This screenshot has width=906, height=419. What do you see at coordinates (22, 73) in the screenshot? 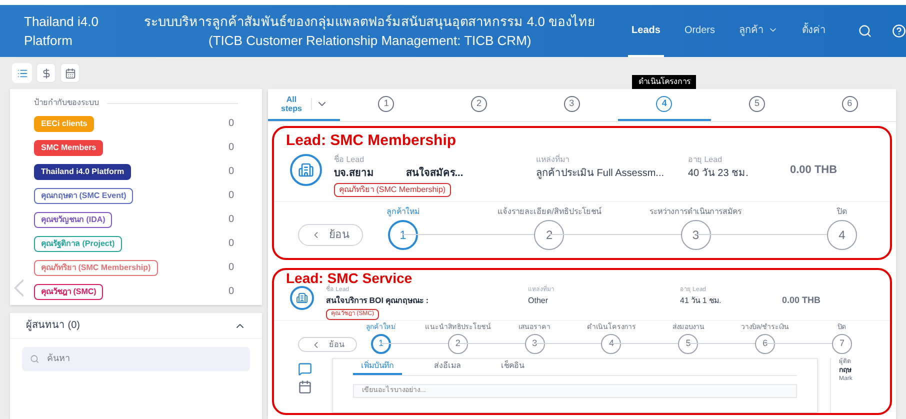
I see `list-view-icon` at bounding box center [22, 73].